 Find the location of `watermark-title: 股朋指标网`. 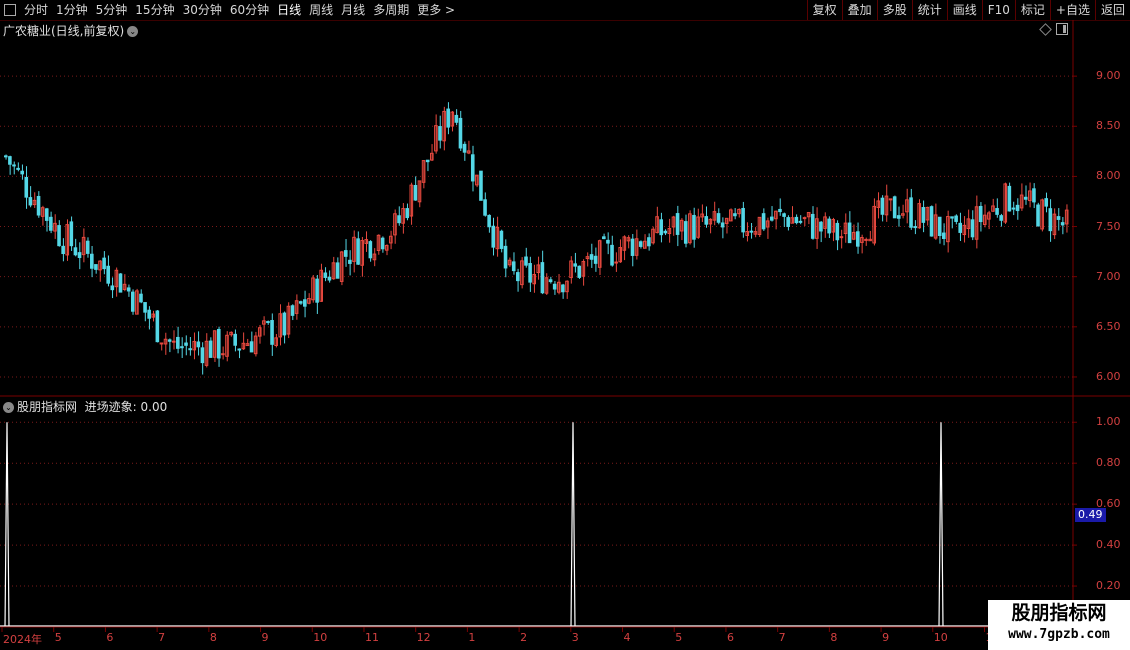

watermark-title: 股朋指标网 is located at coordinates (1059, 613).